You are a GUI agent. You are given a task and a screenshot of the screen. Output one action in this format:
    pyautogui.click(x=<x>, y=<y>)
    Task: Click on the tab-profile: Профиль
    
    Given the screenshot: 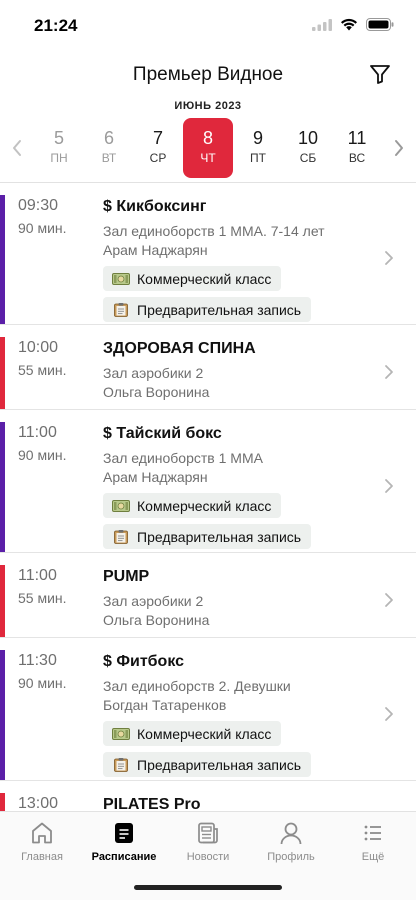 What is the action you would take?
    pyautogui.click(x=291, y=841)
    